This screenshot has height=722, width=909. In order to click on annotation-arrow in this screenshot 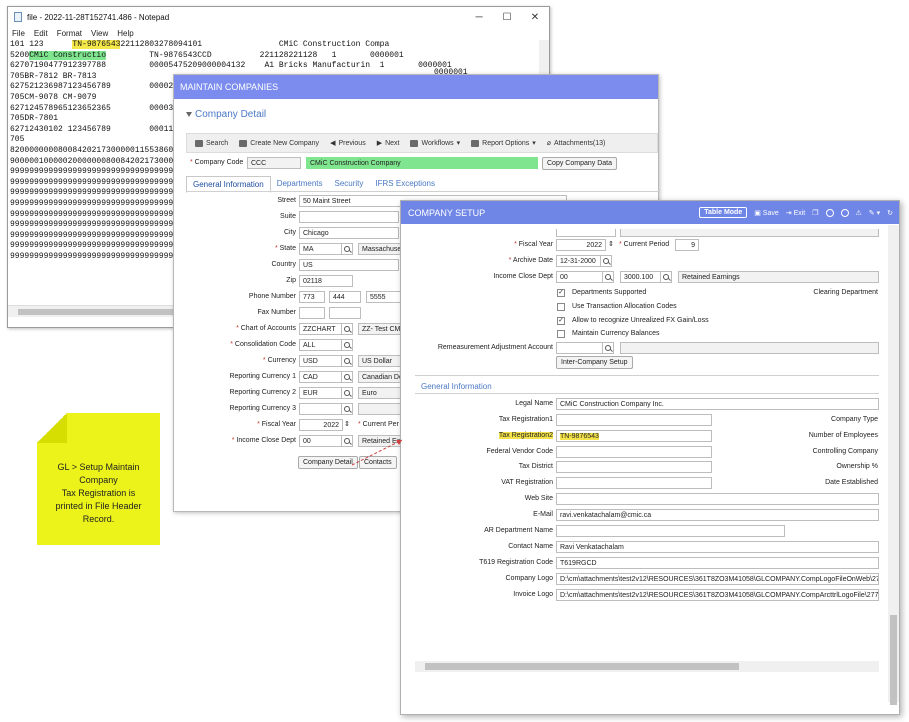, I will do `click(377, 452)`.